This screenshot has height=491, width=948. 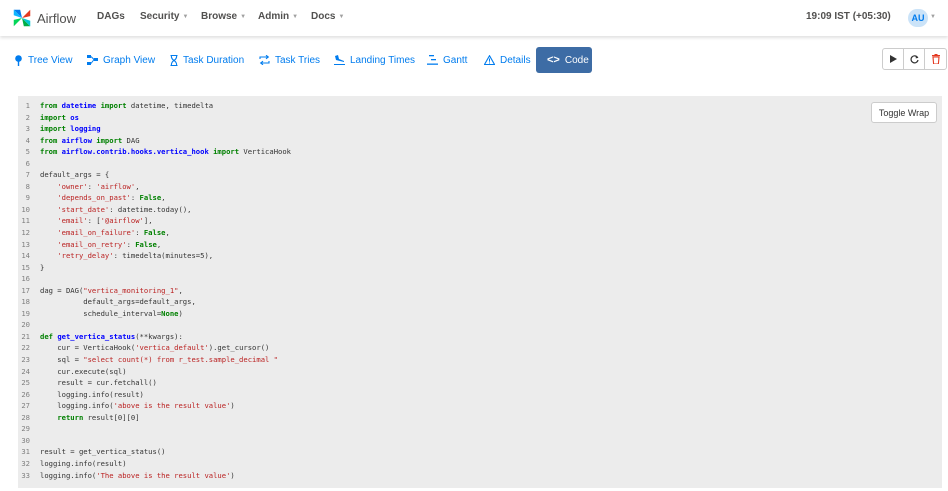 I want to click on line-number: 27, so click(x=25, y=406).